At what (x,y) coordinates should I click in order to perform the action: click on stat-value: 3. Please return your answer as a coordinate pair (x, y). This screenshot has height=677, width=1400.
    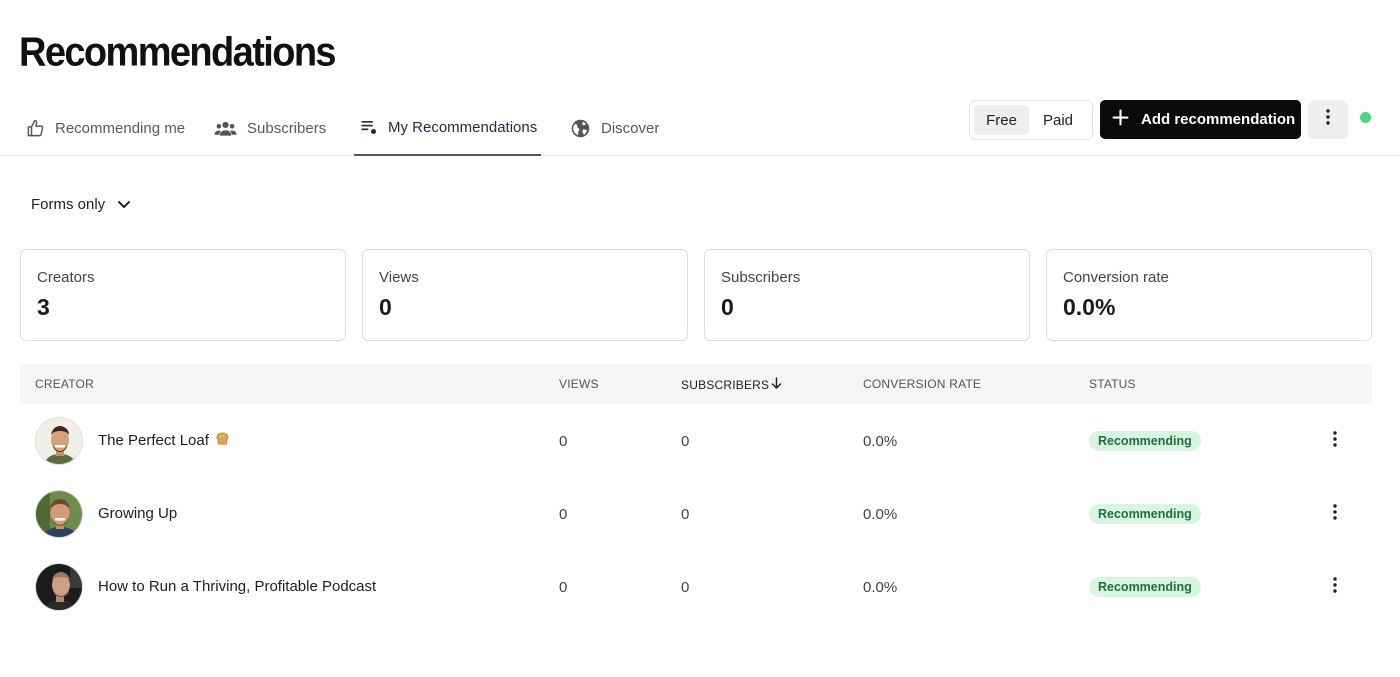
    Looking at the image, I should click on (43, 307).